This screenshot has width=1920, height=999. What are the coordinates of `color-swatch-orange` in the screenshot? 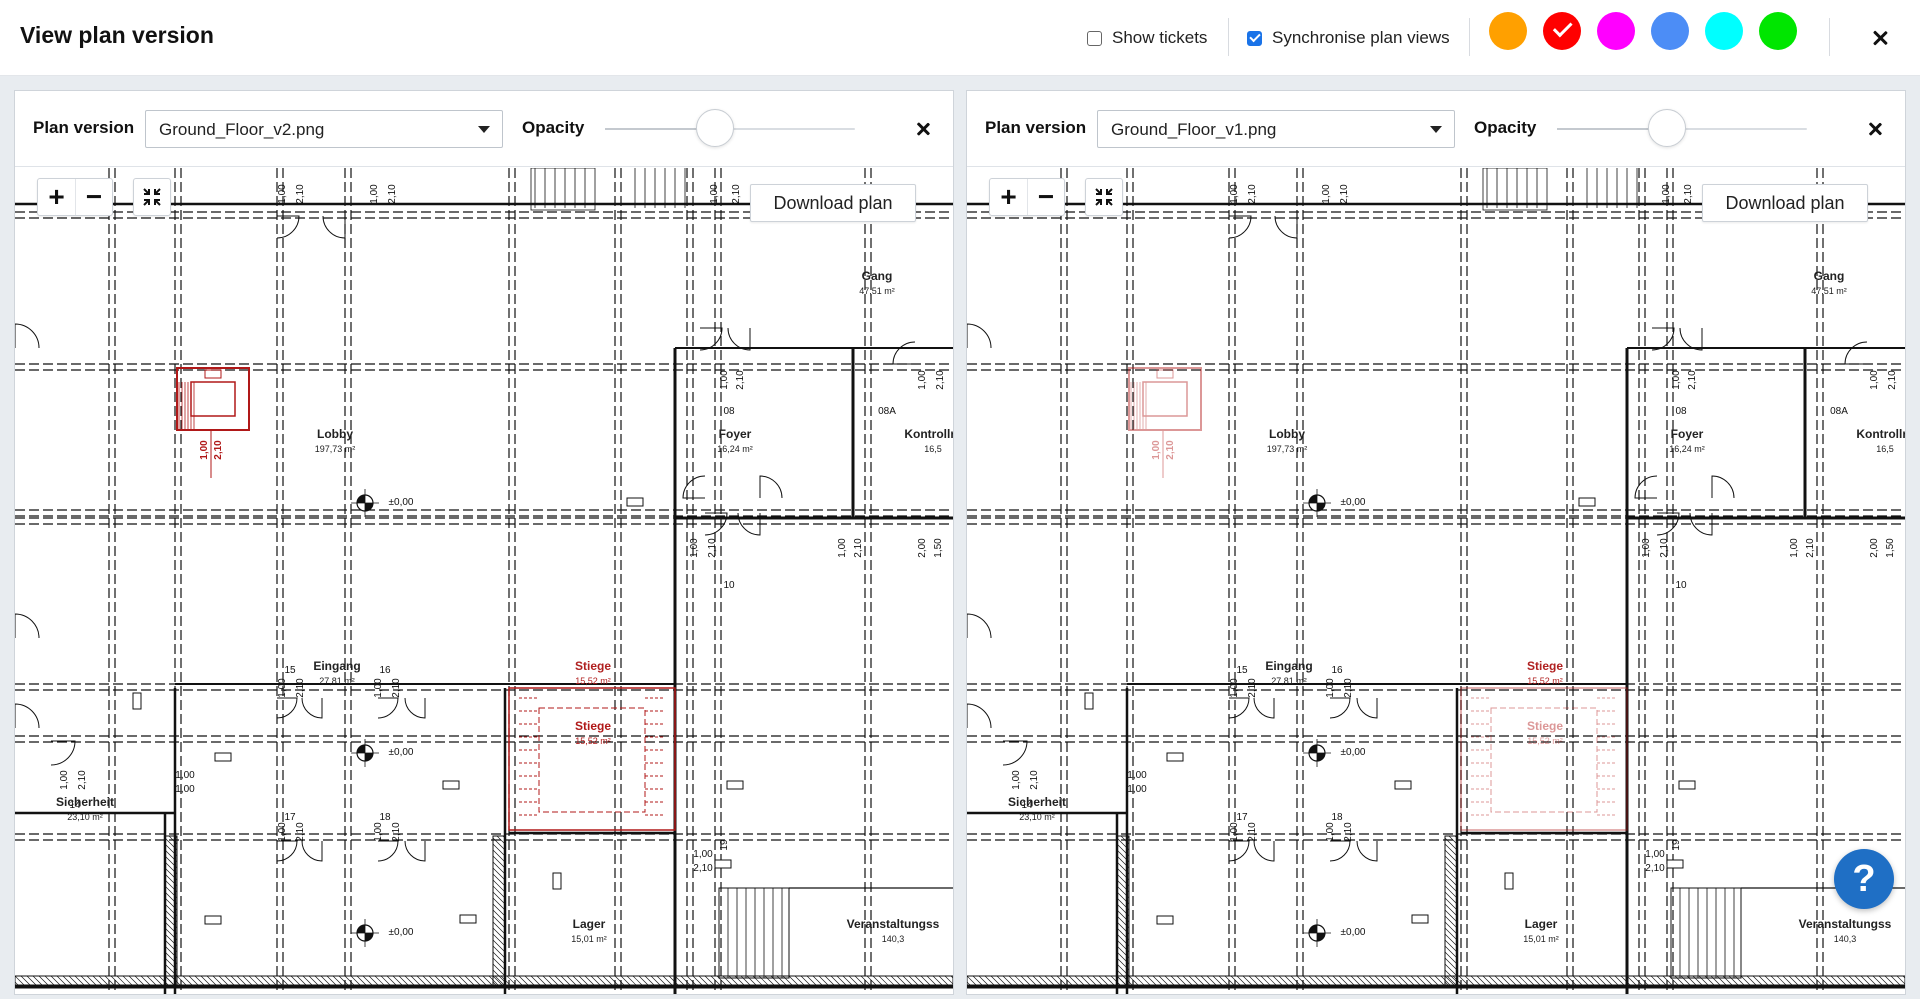 It's located at (1508, 31).